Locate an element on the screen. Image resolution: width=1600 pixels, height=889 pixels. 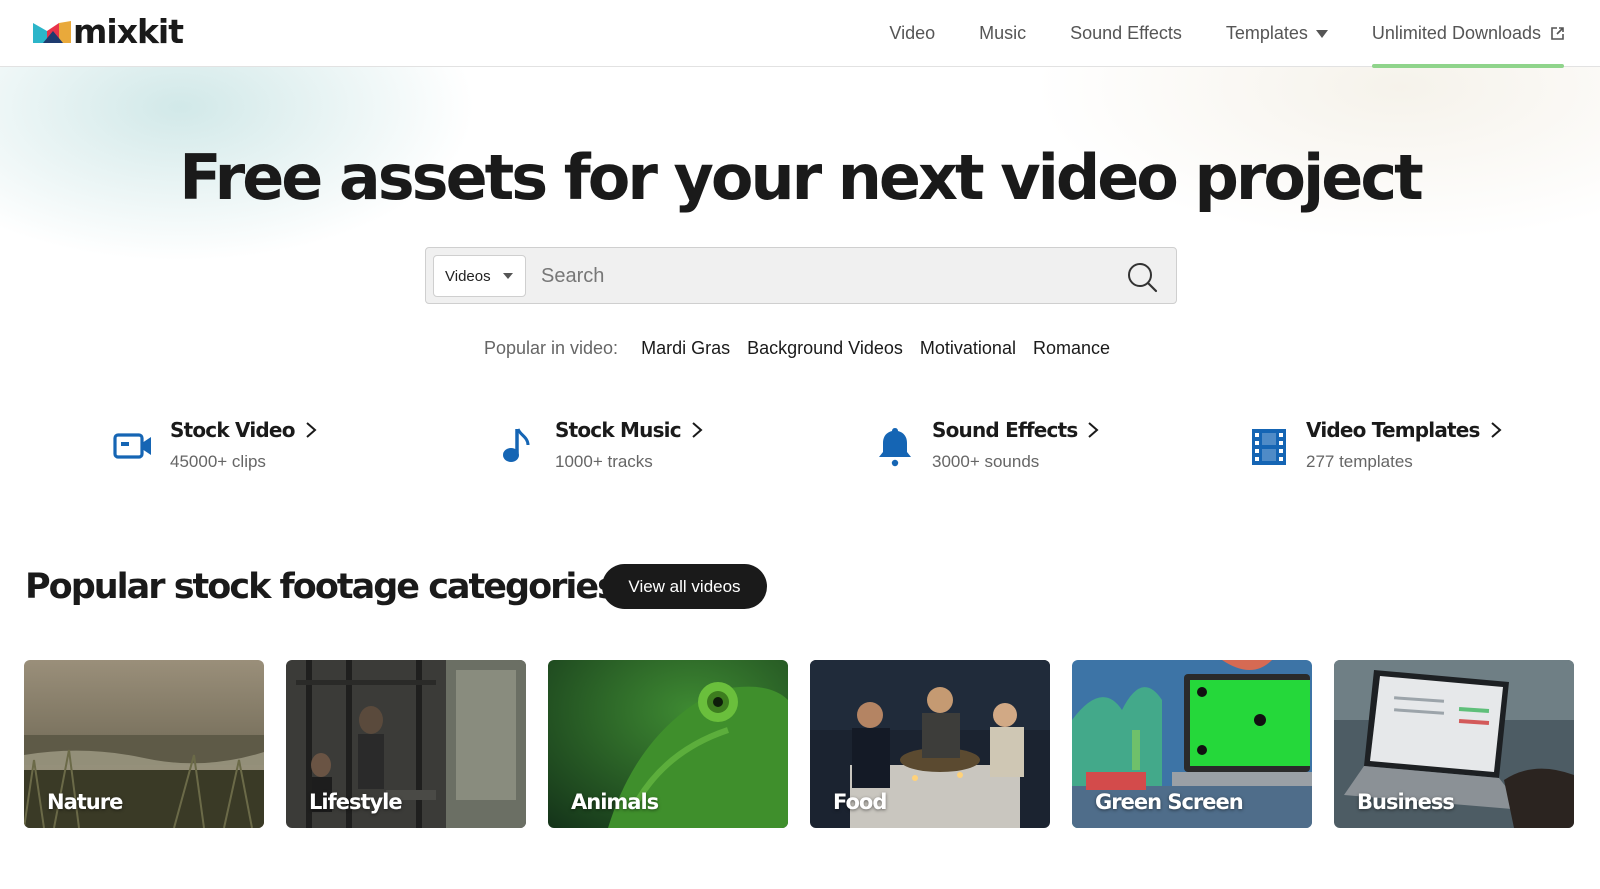
category-card-business: Business is located at coordinates (1454, 744).